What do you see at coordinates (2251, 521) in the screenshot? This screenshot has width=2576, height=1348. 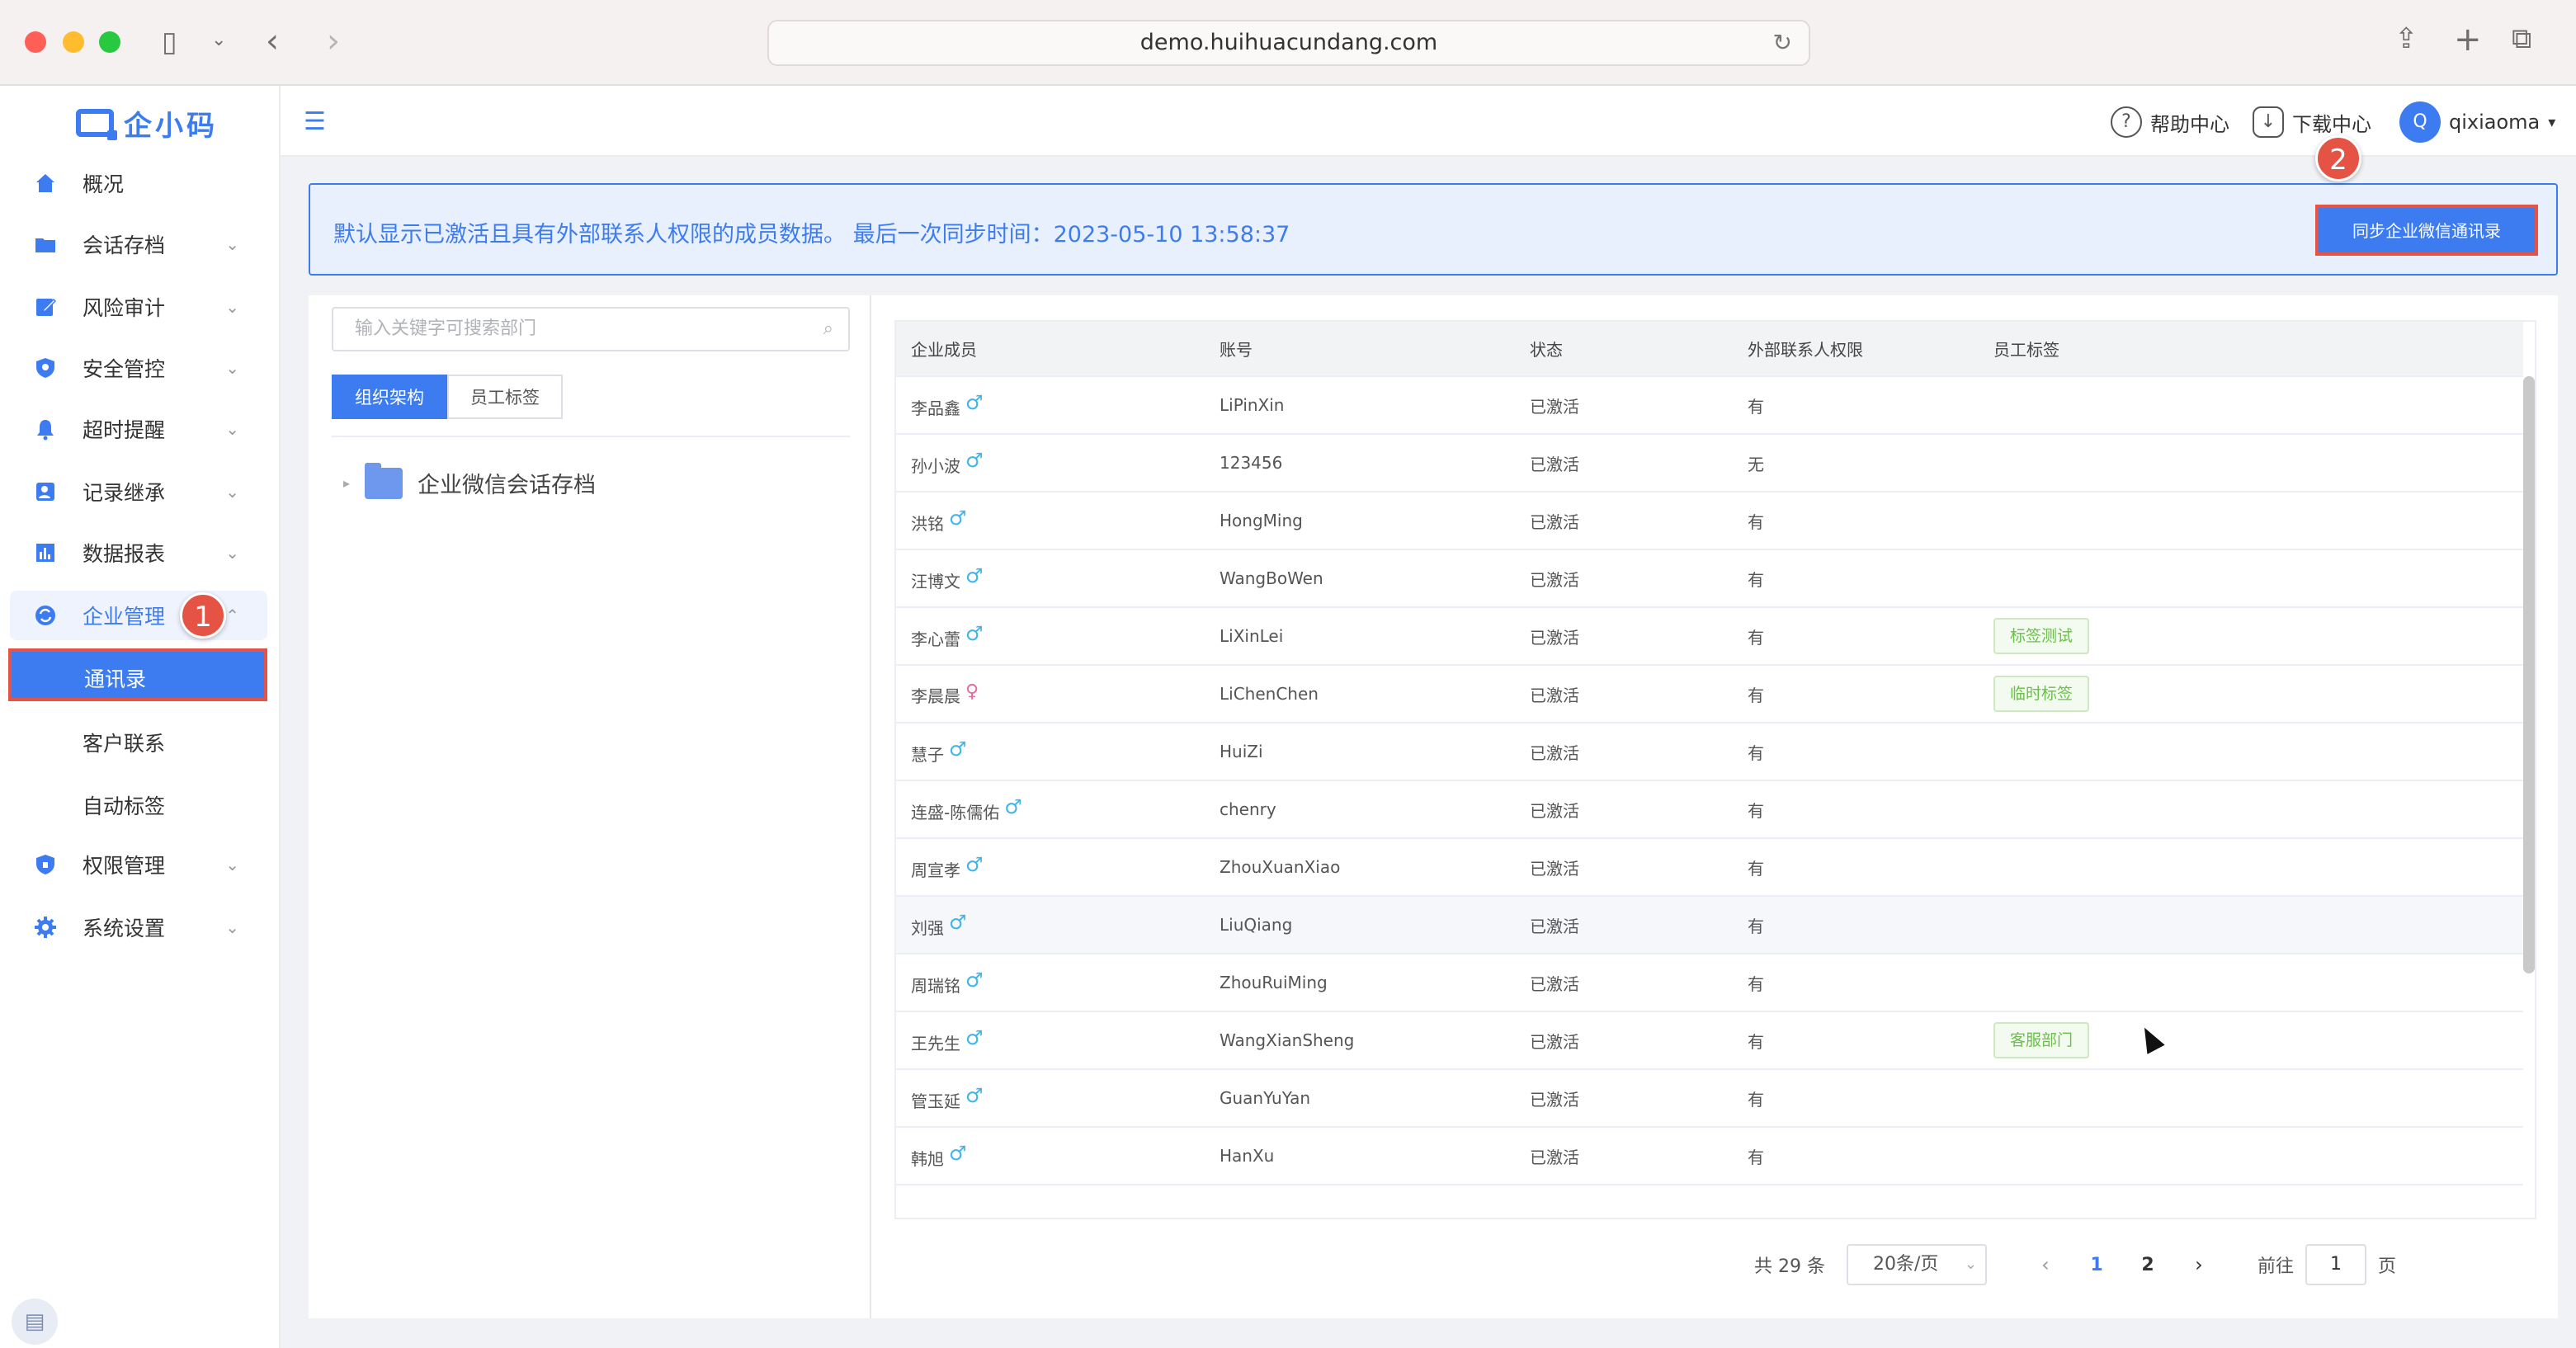 I see `tag-cell` at bounding box center [2251, 521].